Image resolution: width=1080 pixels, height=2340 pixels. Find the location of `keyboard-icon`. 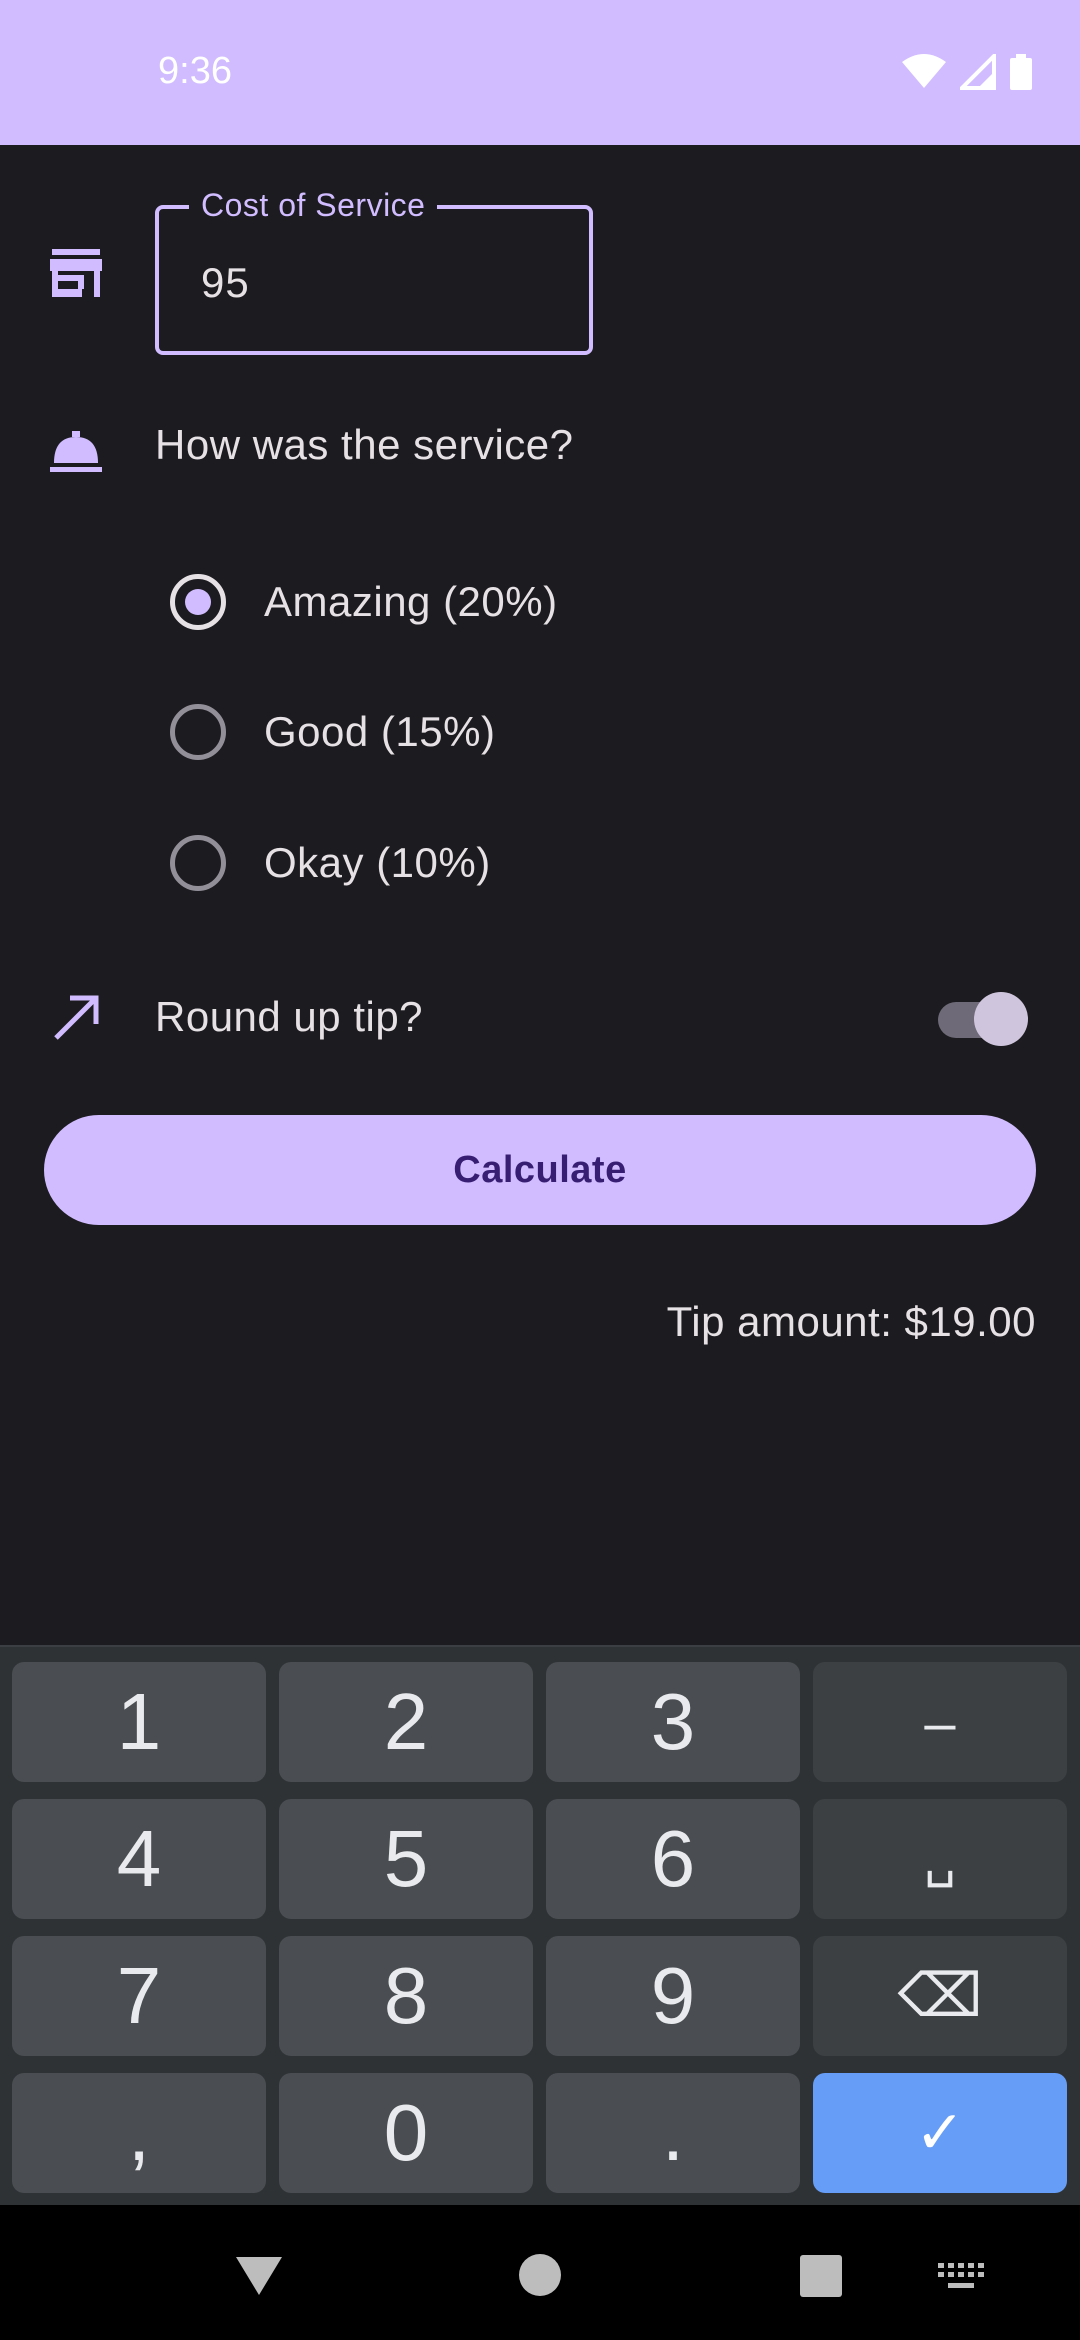

keyboard-icon is located at coordinates (961, 2277).